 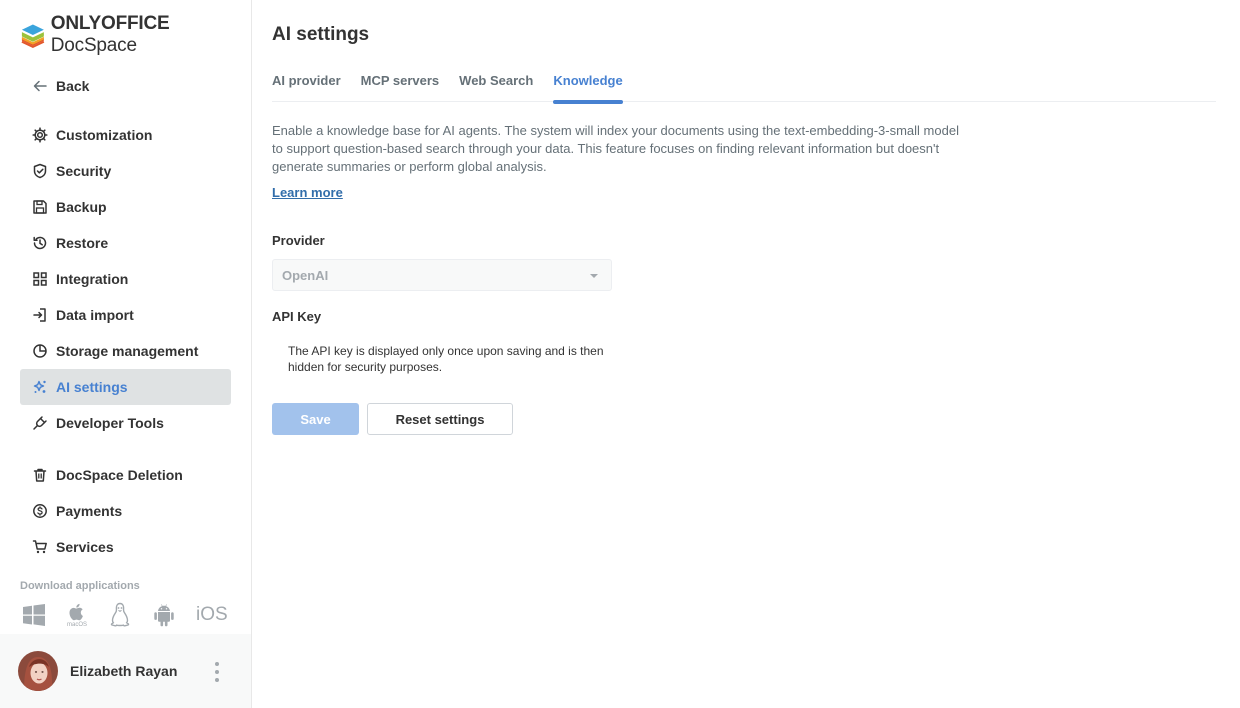 I want to click on sidebar-item-services: Services, so click(x=125, y=547).